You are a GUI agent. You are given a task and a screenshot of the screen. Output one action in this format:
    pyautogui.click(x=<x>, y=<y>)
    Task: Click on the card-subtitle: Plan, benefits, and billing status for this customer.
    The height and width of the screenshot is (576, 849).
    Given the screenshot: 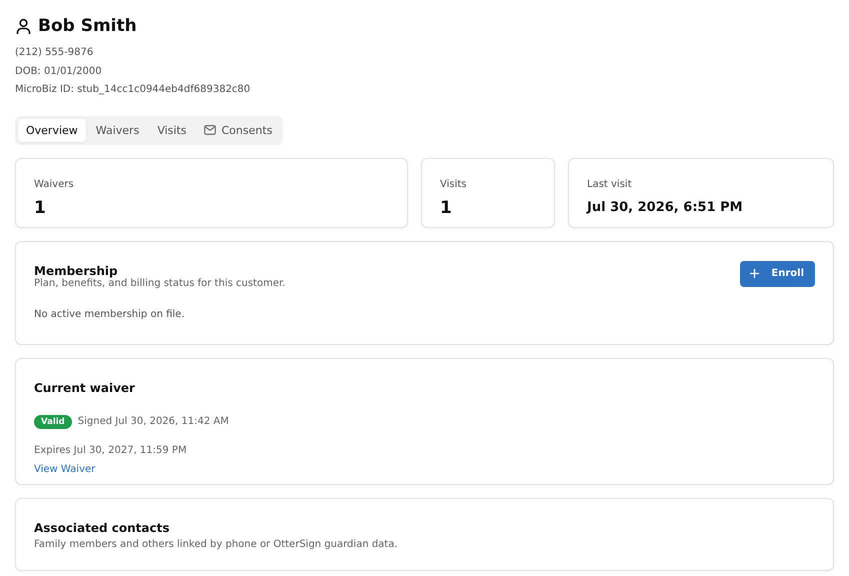 What is the action you would take?
    pyautogui.click(x=160, y=283)
    